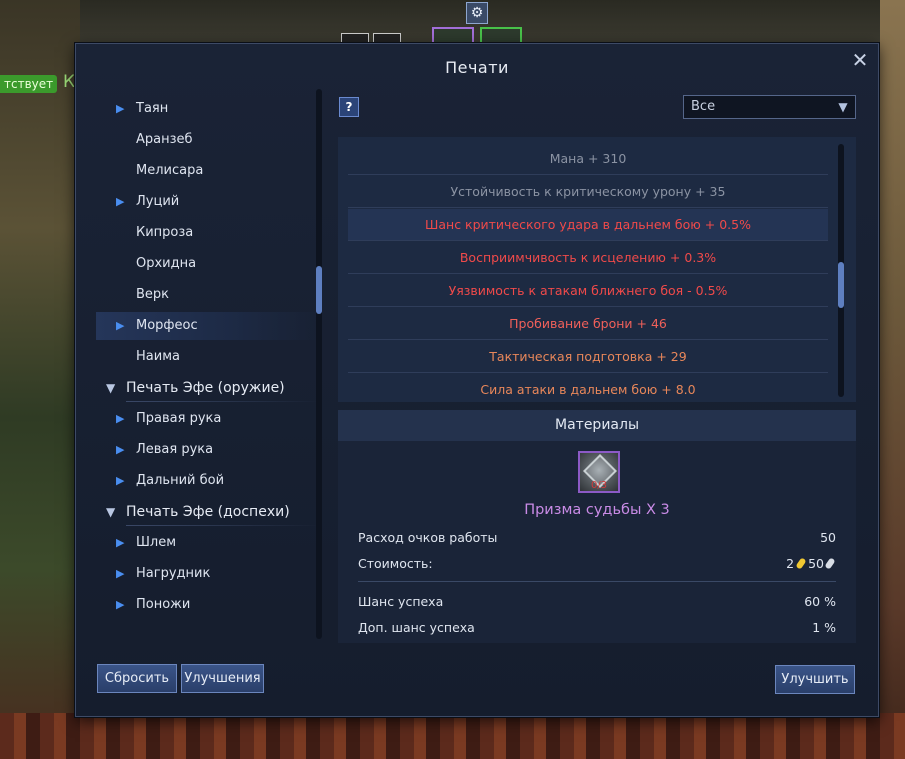 Image resolution: width=905 pixels, height=759 pixels. What do you see at coordinates (173, 573) in the screenshot?
I see `category-label: Нагрудник` at bounding box center [173, 573].